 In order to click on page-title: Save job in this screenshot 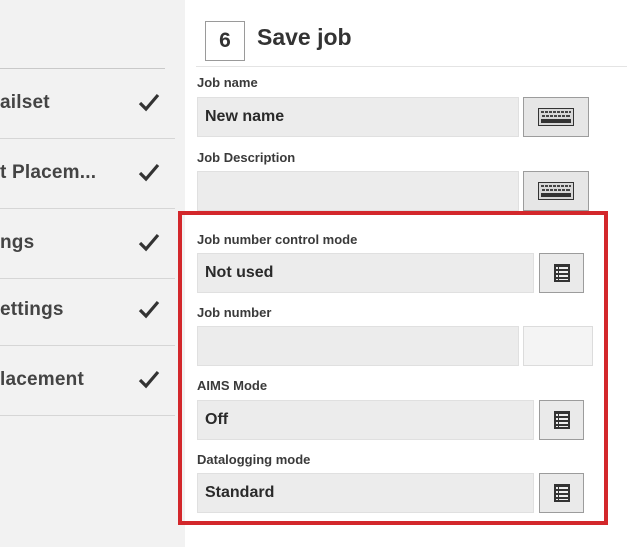, I will do `click(304, 37)`.